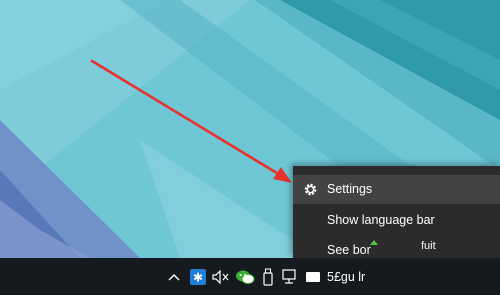 Image resolution: width=500 pixels, height=295 pixels. I want to click on usb-drive-icon, so click(268, 276).